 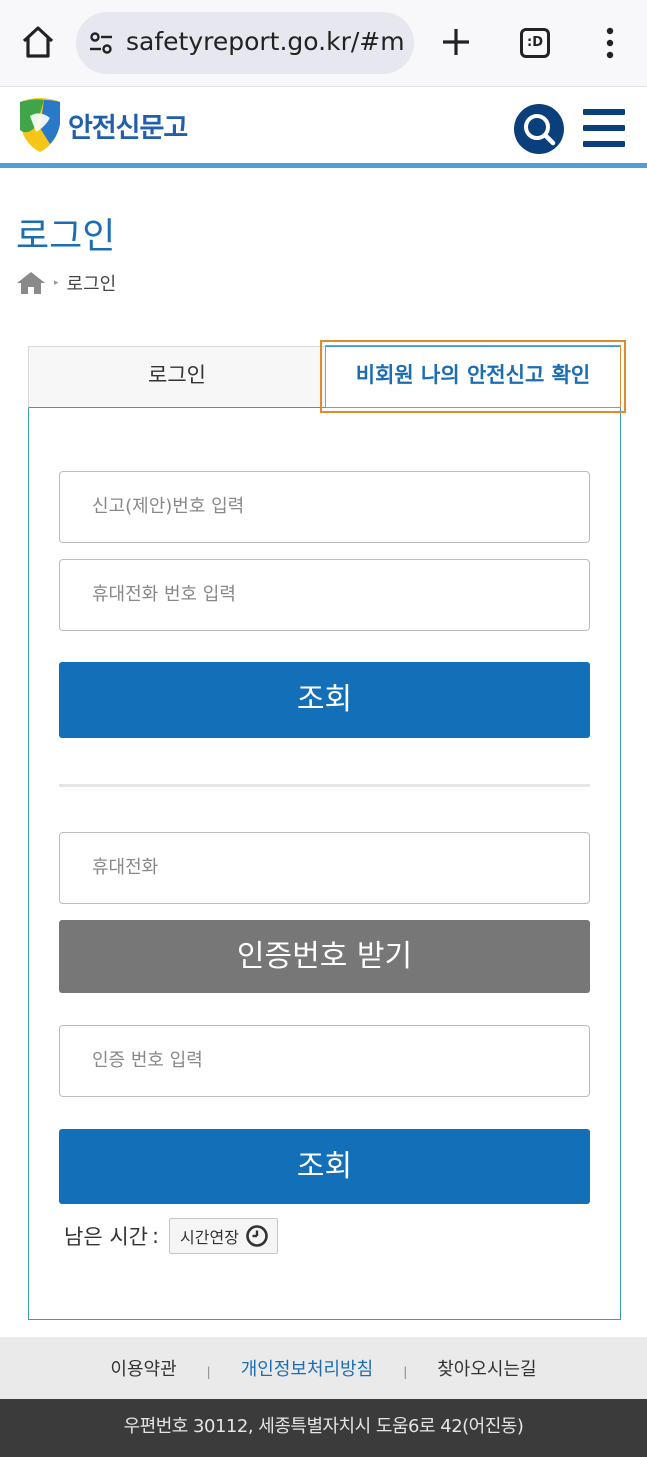 I want to click on browser-toolbar: safetyreport.go.kr/#m :D, so click(x=323, y=43).